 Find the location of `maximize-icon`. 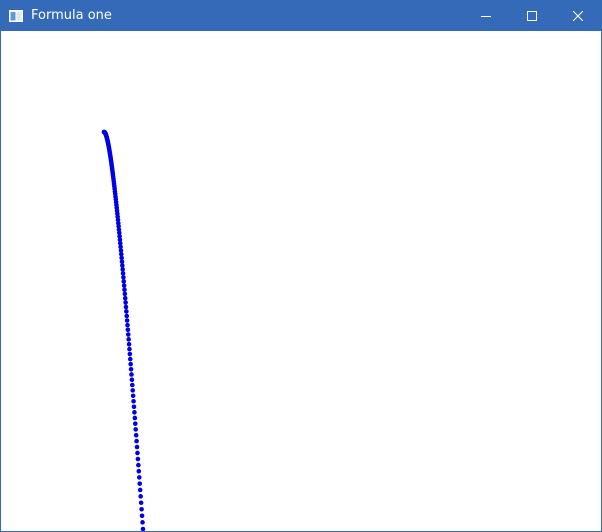

maximize-icon is located at coordinates (532, 16).